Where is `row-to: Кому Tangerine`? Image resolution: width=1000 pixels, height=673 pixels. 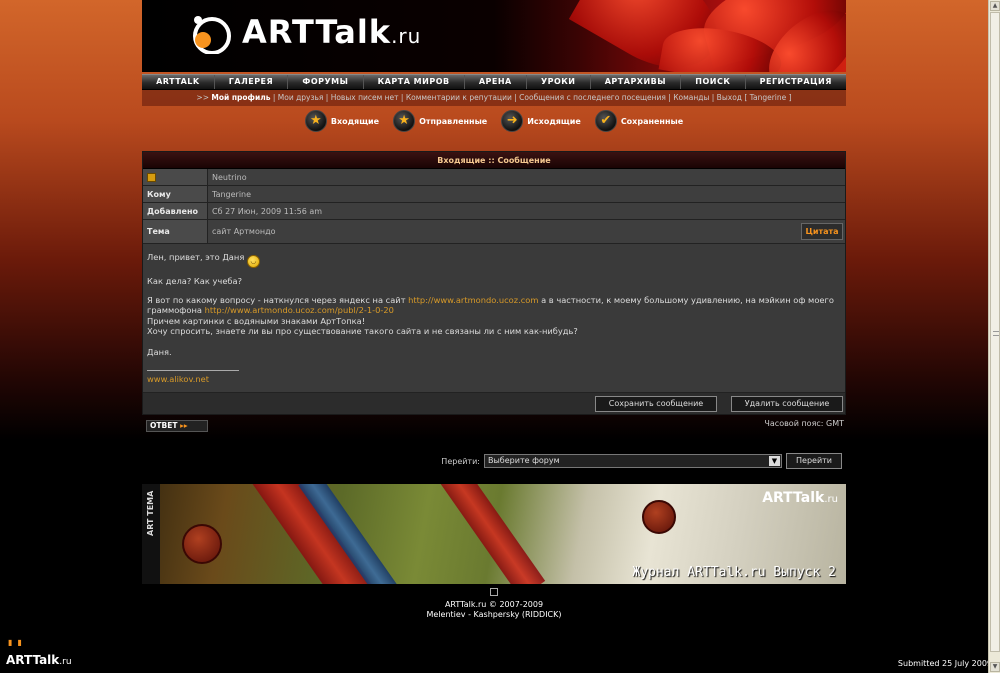 row-to: Кому Tangerine is located at coordinates (494, 194).